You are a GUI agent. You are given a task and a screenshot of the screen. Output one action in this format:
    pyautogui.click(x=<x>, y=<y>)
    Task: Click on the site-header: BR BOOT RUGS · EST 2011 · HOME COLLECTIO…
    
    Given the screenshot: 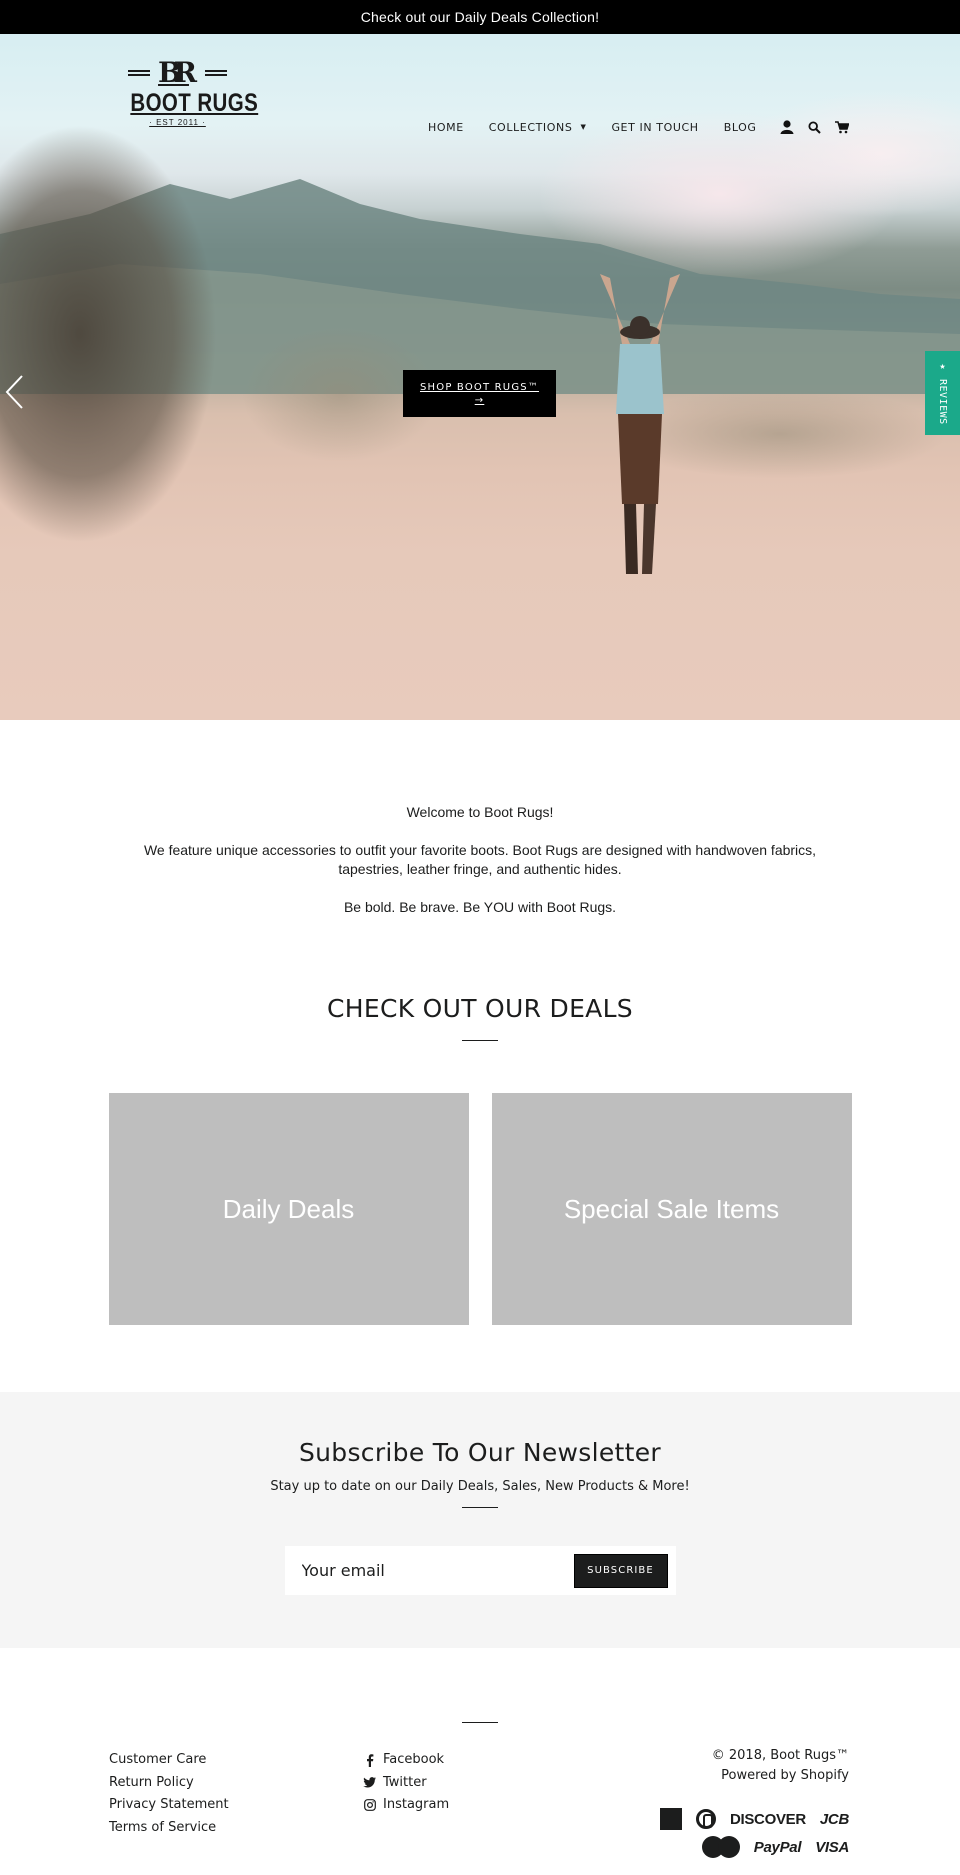 What is the action you would take?
    pyautogui.click(x=480, y=89)
    